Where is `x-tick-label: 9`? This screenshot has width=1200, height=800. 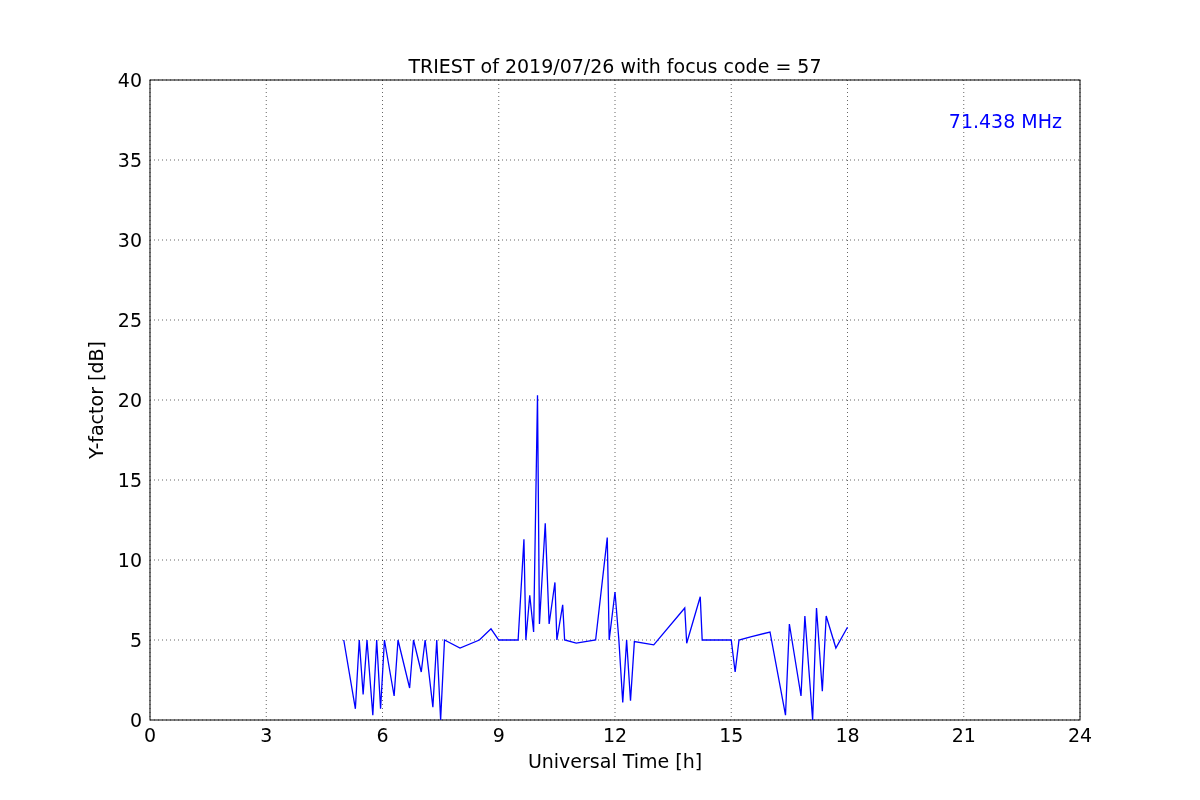 x-tick-label: 9 is located at coordinates (498, 735).